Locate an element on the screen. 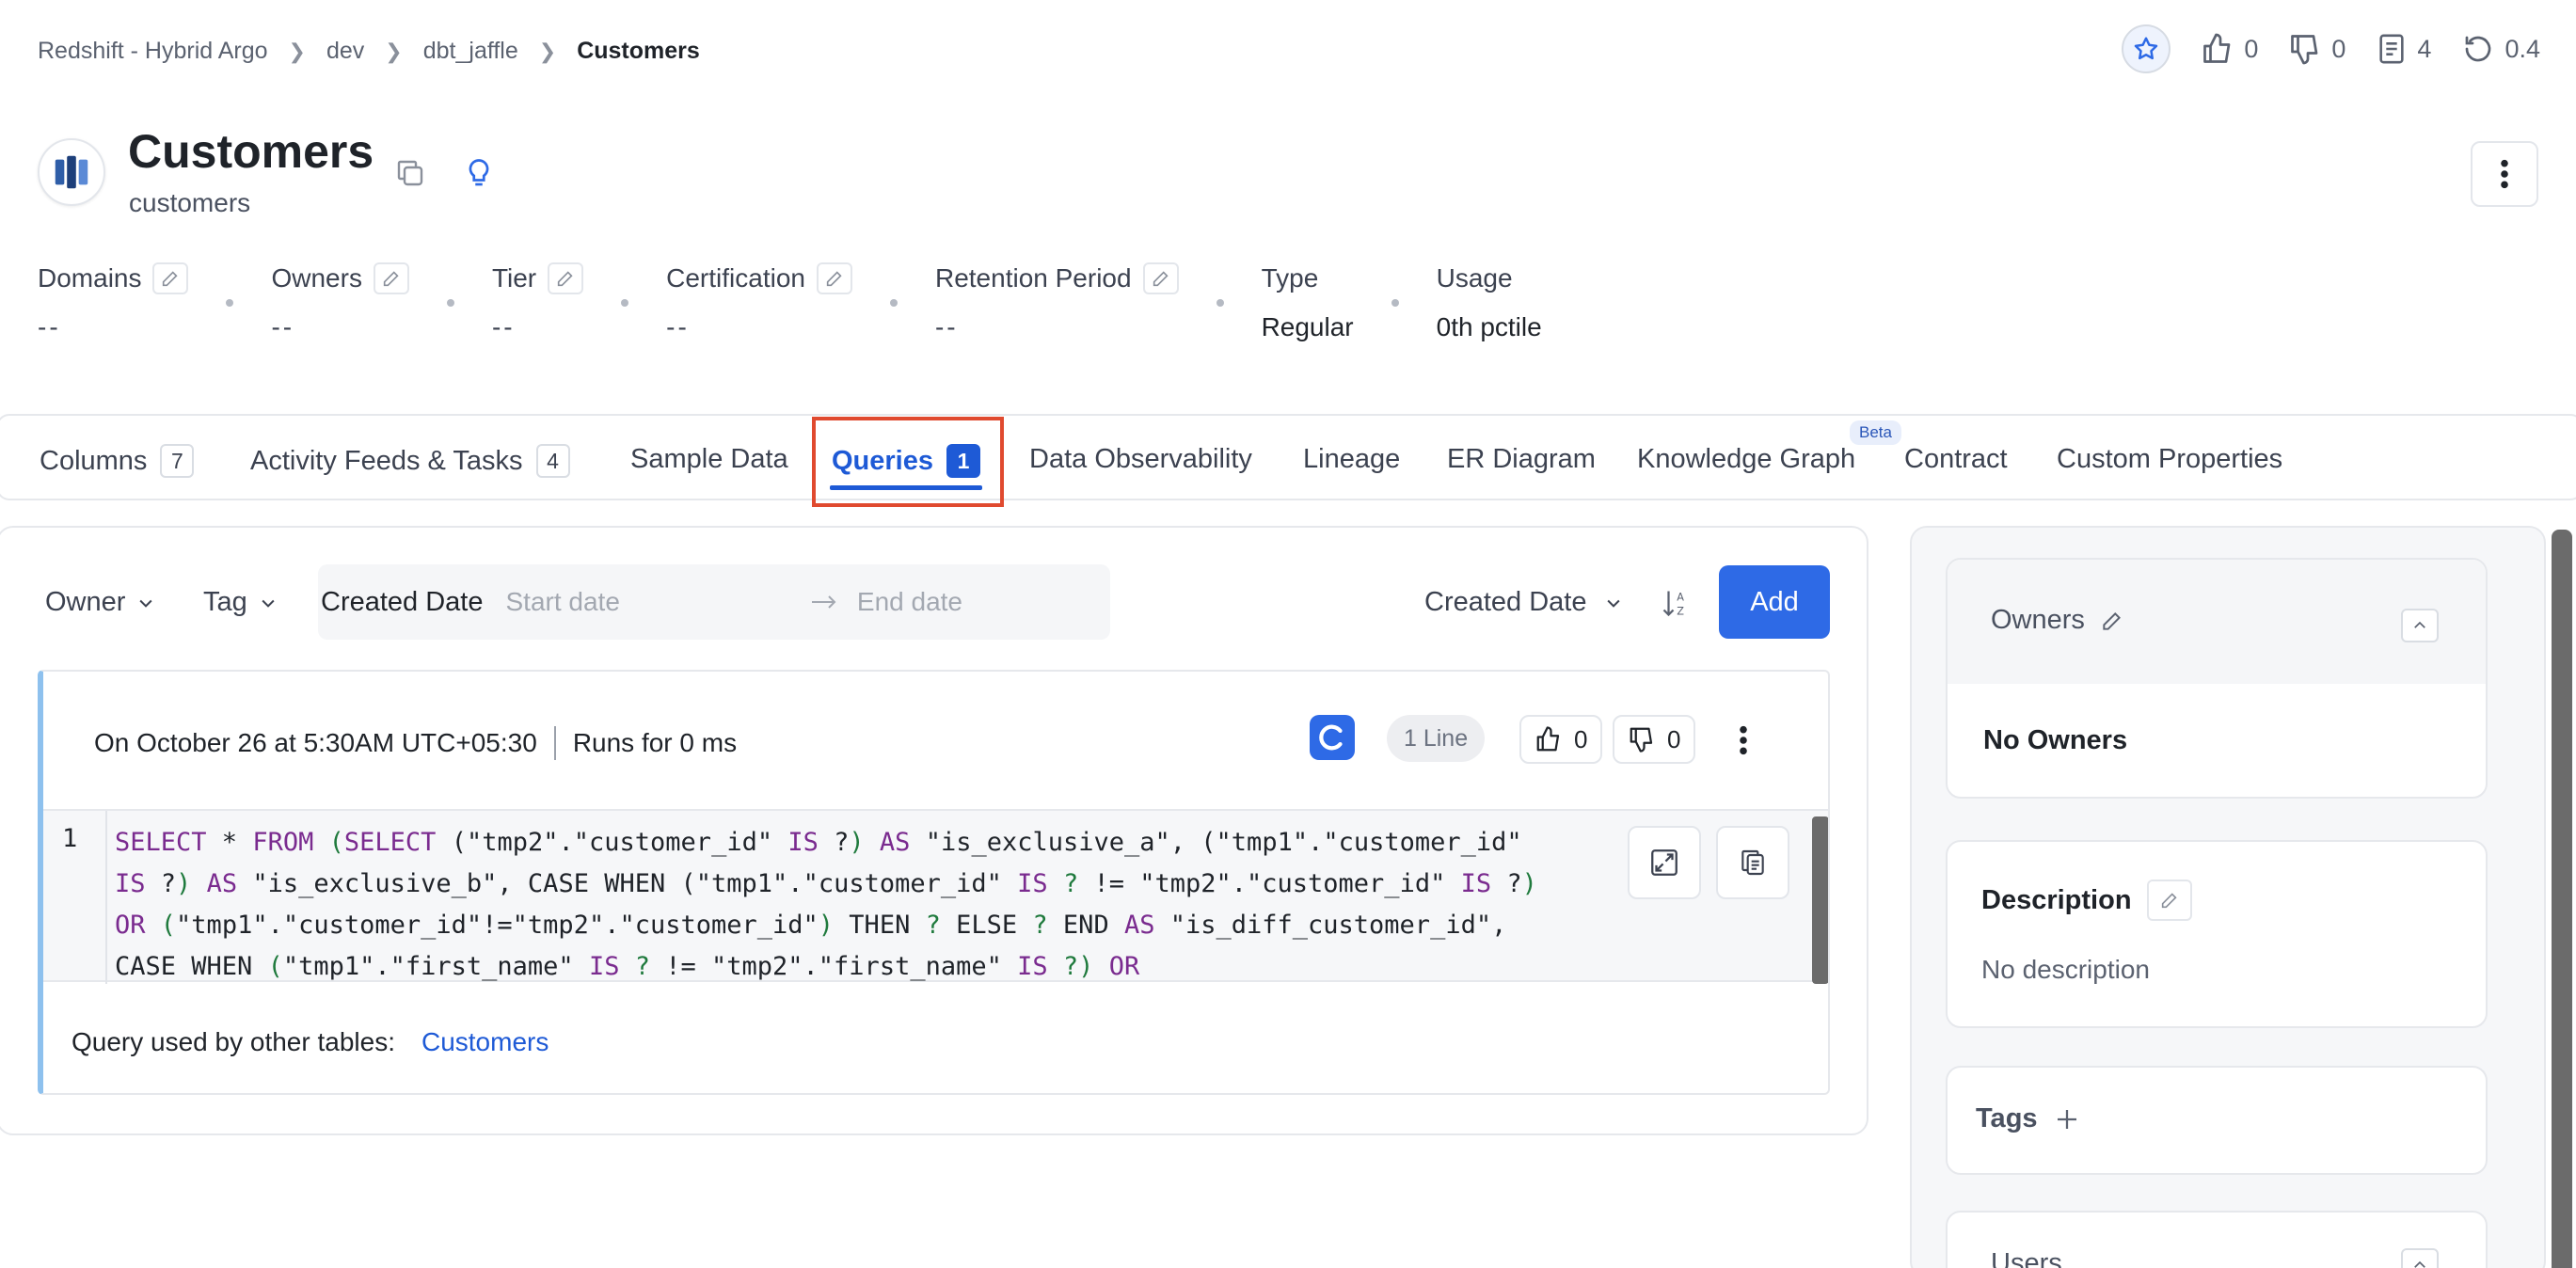 Image resolution: width=2576 pixels, height=1268 pixels. query-like-button: 0 is located at coordinates (1561, 739).